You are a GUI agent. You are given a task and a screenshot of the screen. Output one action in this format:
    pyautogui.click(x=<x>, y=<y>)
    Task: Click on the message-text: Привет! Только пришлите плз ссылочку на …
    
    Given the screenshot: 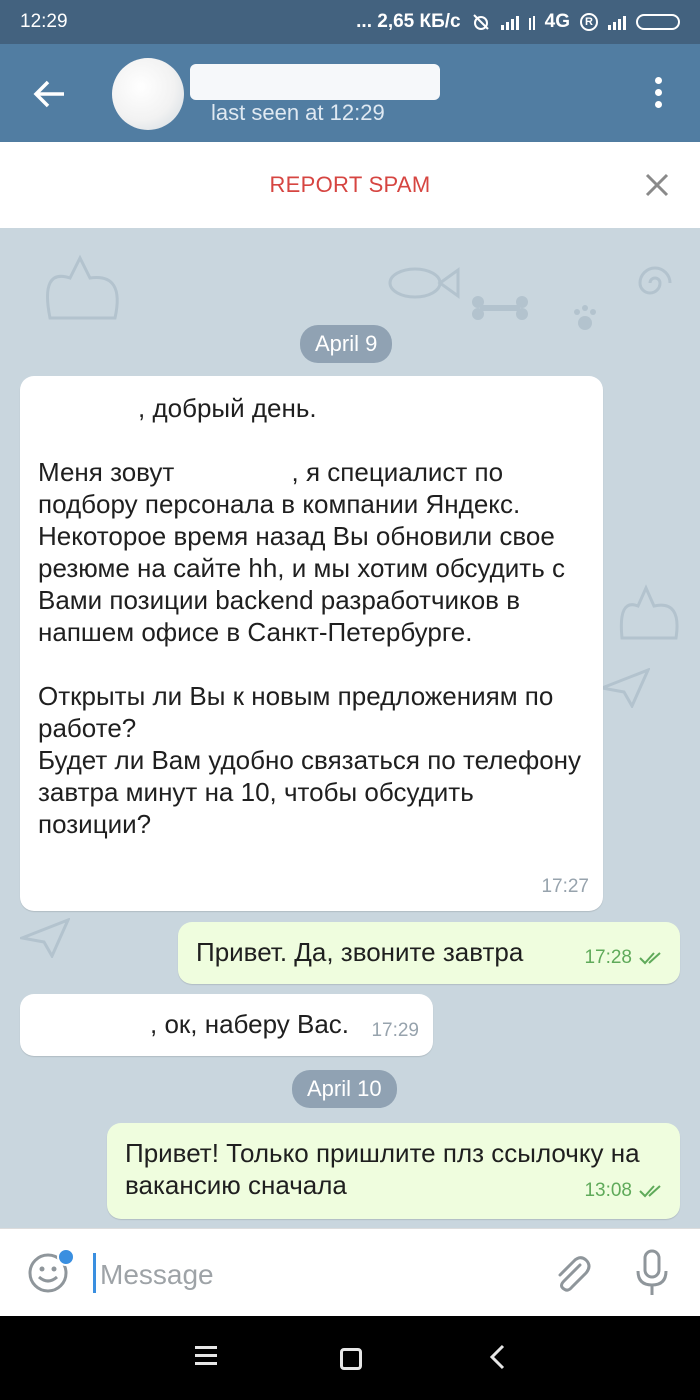 What is the action you would take?
    pyautogui.click(x=382, y=1169)
    